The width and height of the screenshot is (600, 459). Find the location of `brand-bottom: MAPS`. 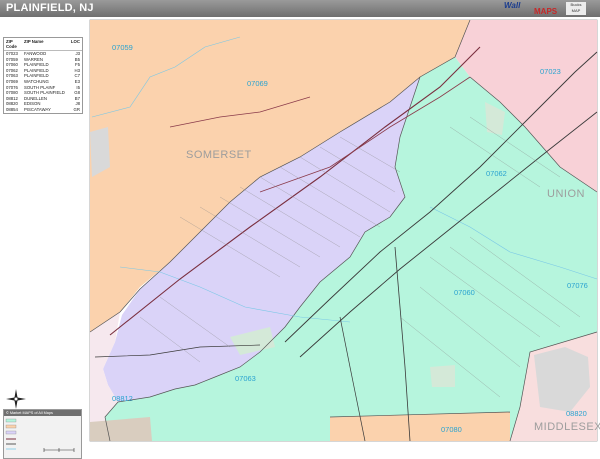

brand-bottom: MAPS is located at coordinates (546, 11).